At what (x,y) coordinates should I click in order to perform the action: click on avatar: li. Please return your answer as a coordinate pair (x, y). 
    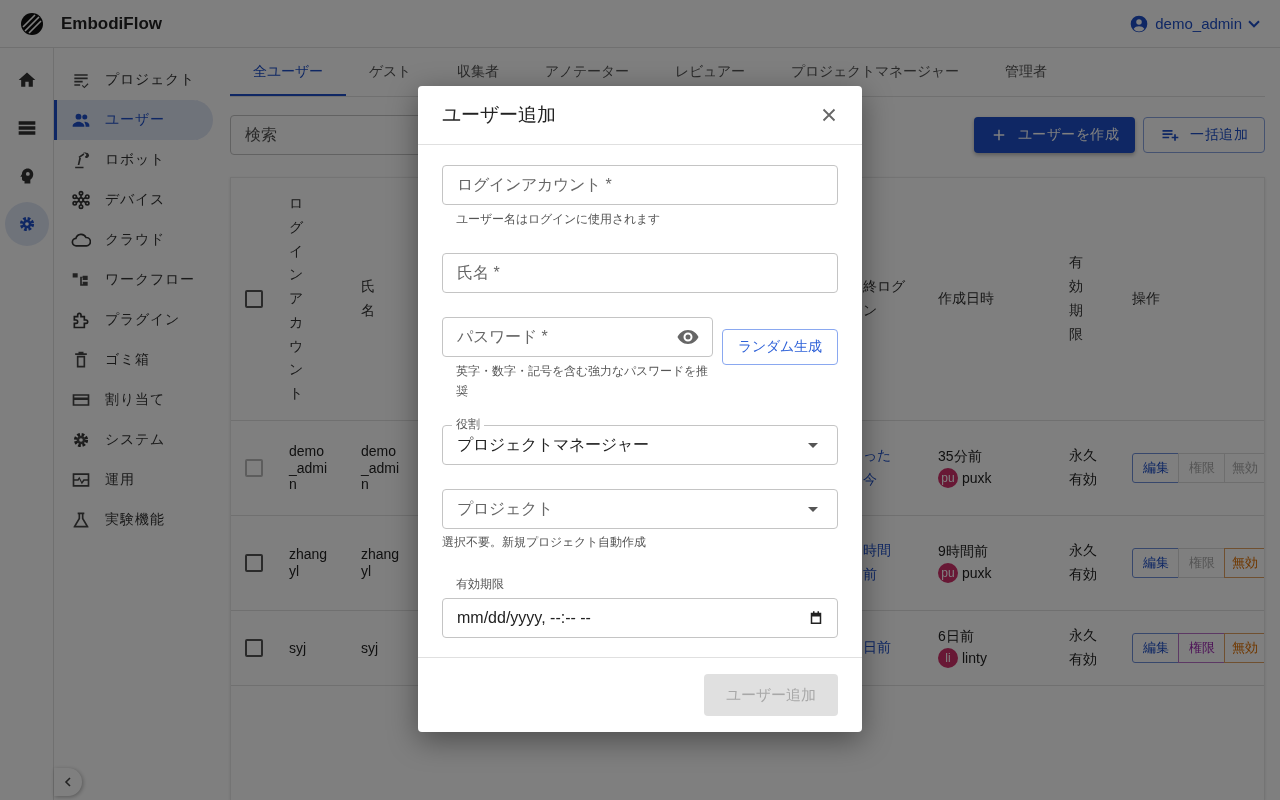
    Looking at the image, I should click on (948, 658).